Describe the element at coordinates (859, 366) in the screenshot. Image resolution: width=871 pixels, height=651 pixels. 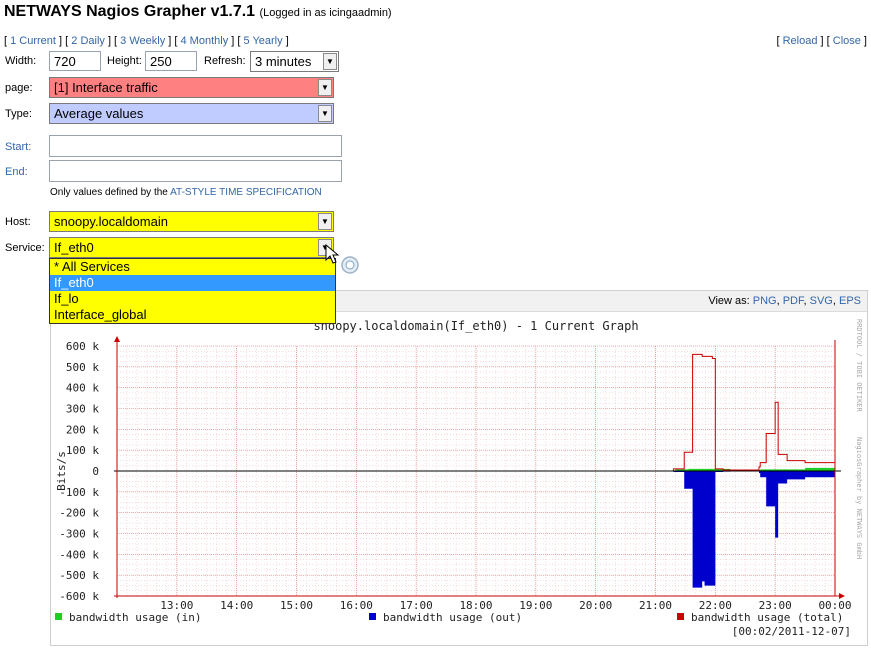
I see `rrdtool-watermark: RRDTOOL / TOBI OETIKER` at that location.